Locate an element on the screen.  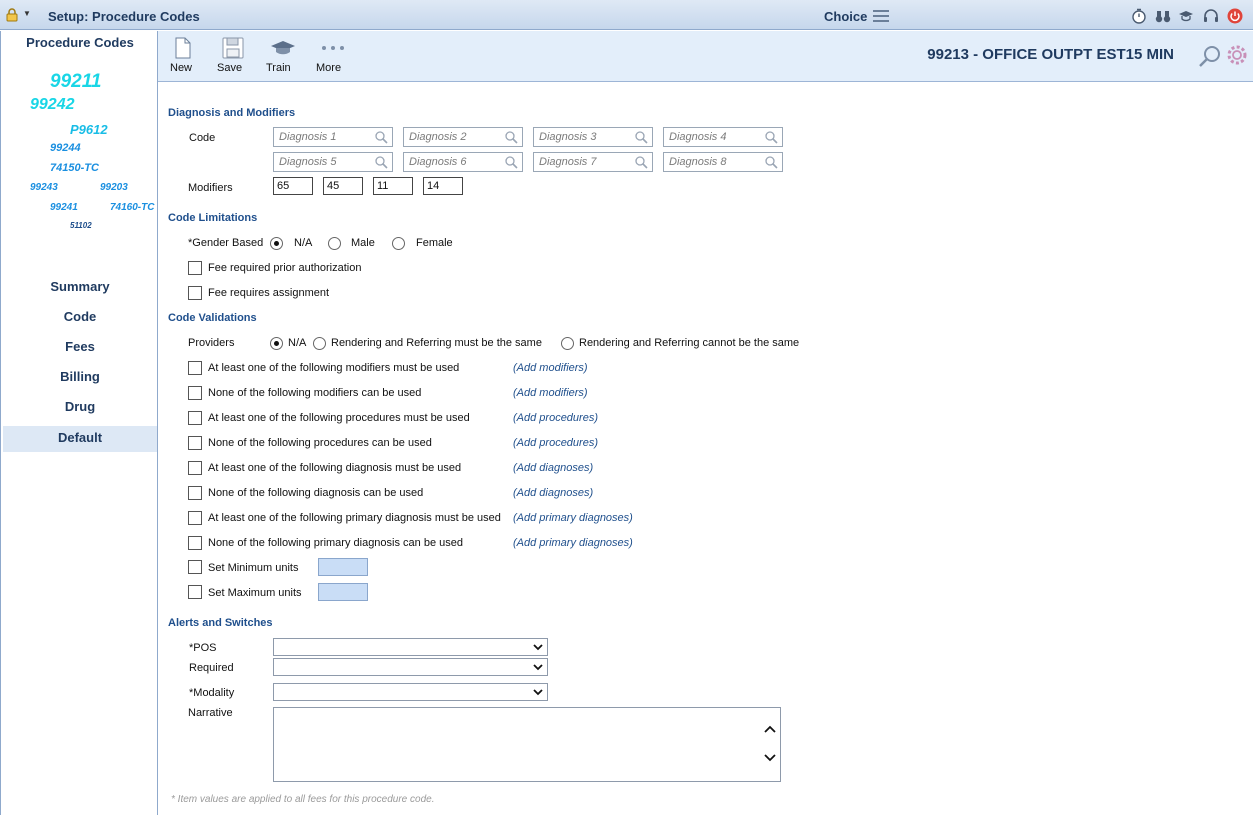
diagnosis-4-placeholder: Diagnosis 4 is located at coordinates (698, 137).